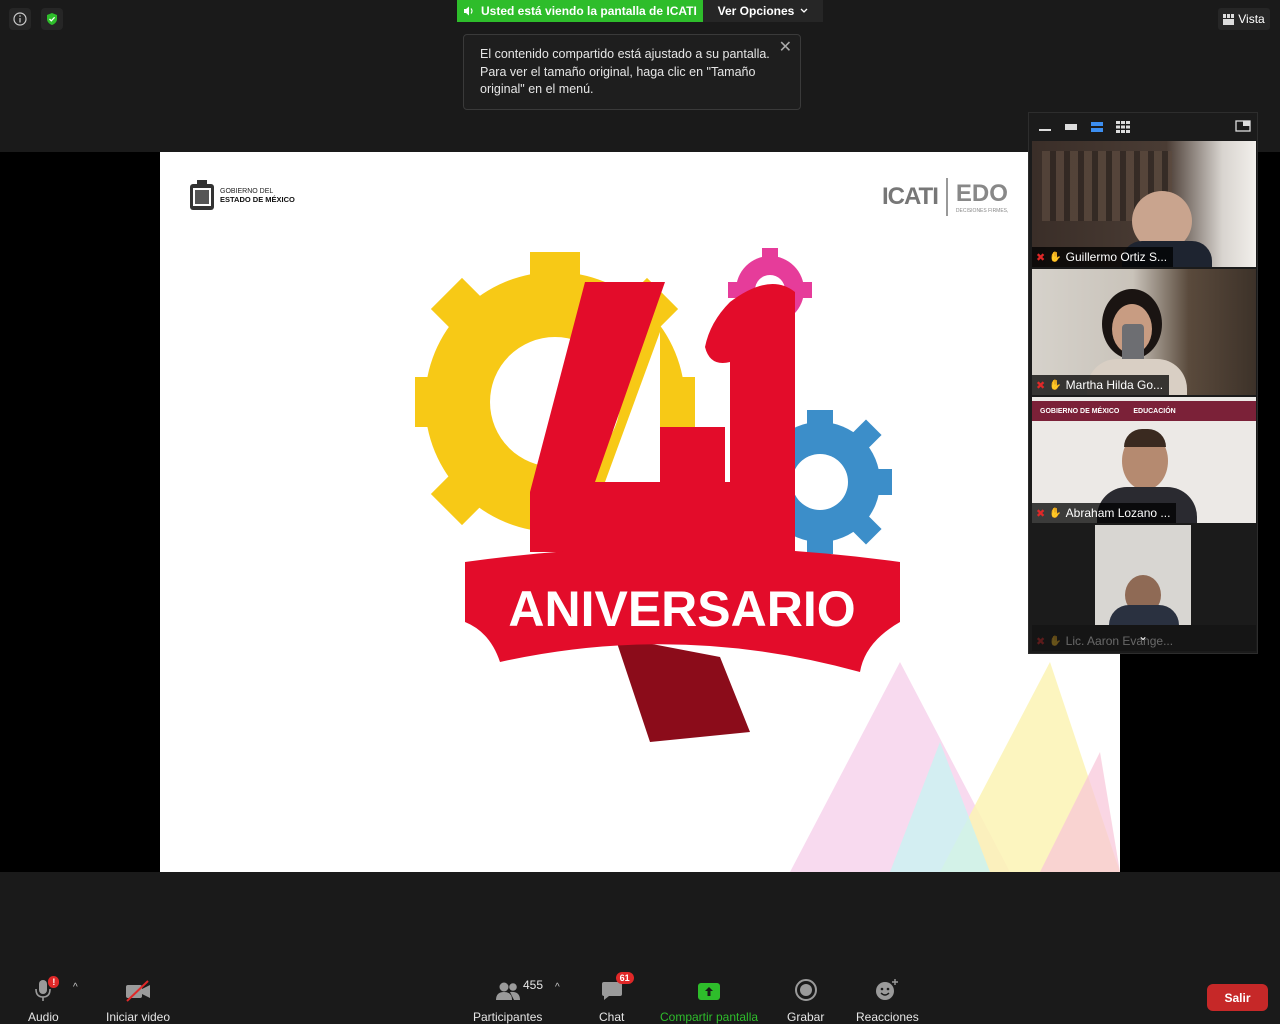  I want to click on filmstrip-view-icon, so click(1097, 127).